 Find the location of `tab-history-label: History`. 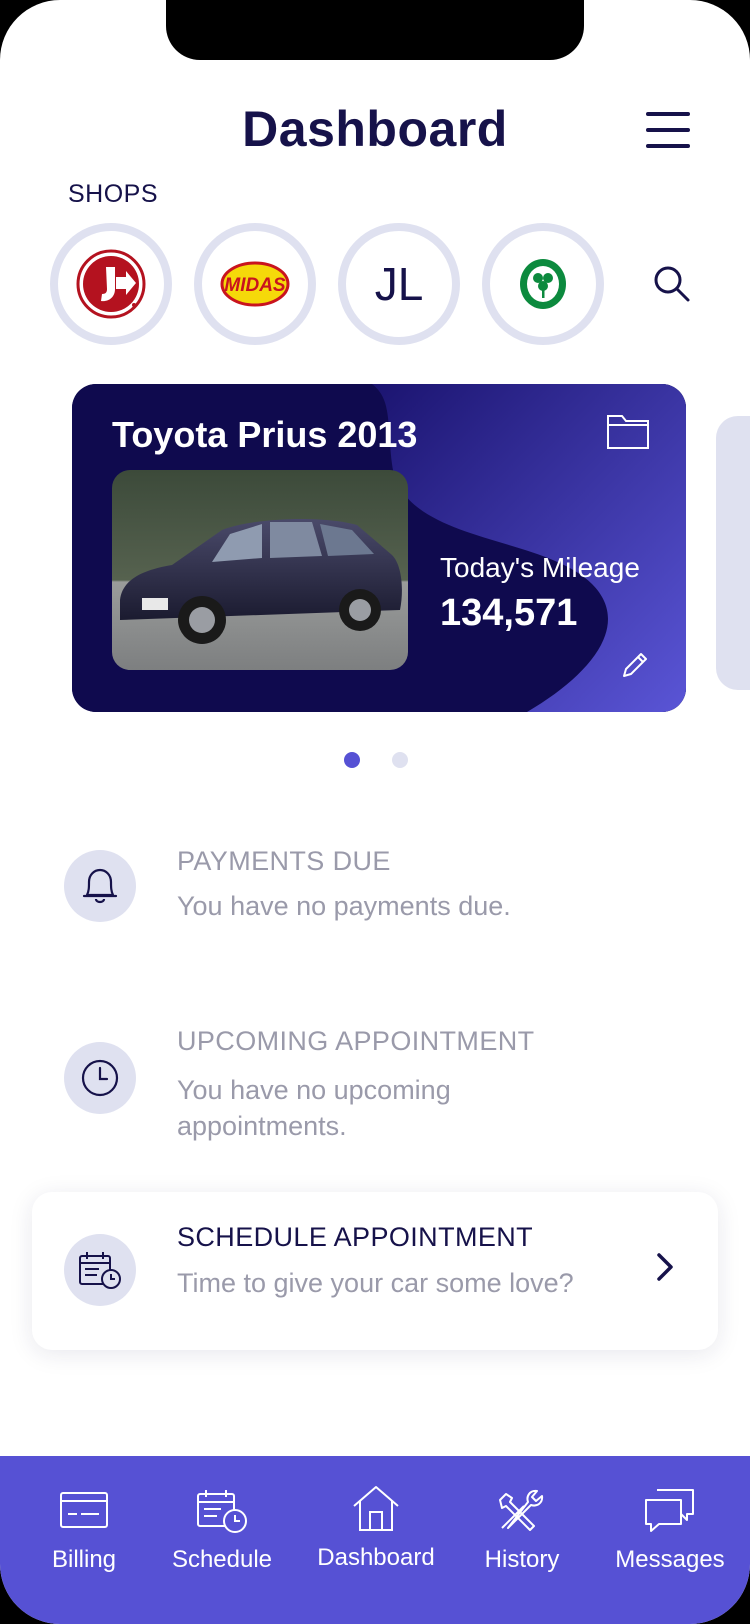

tab-history-label: History is located at coordinates (522, 1559).